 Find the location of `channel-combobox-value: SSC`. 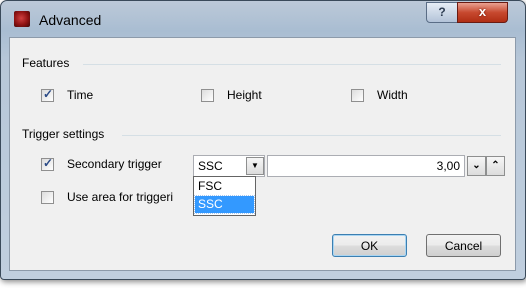

channel-combobox-value: SSC is located at coordinates (210, 166).